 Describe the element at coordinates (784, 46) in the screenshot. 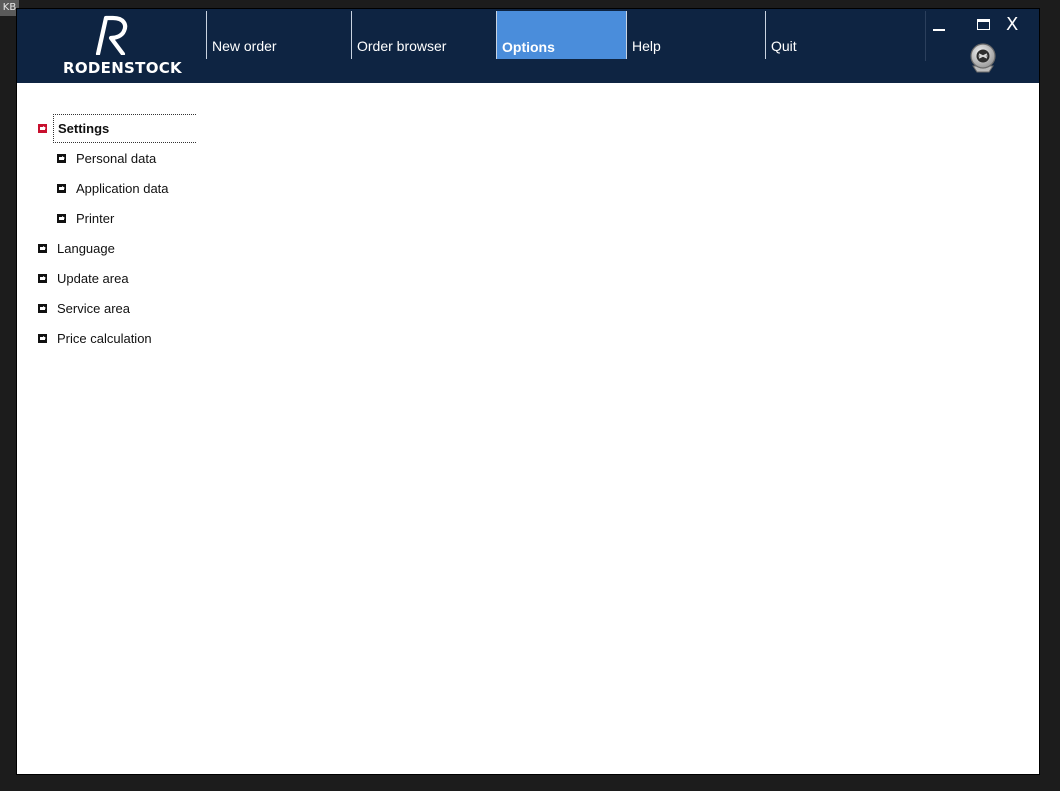

I see `nav-label: Quit` at that location.